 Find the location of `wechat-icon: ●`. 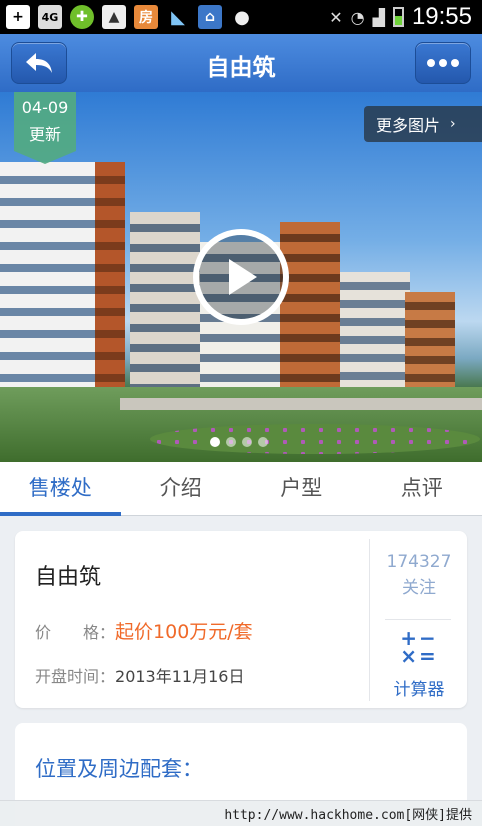

wechat-icon: ● is located at coordinates (242, 17).